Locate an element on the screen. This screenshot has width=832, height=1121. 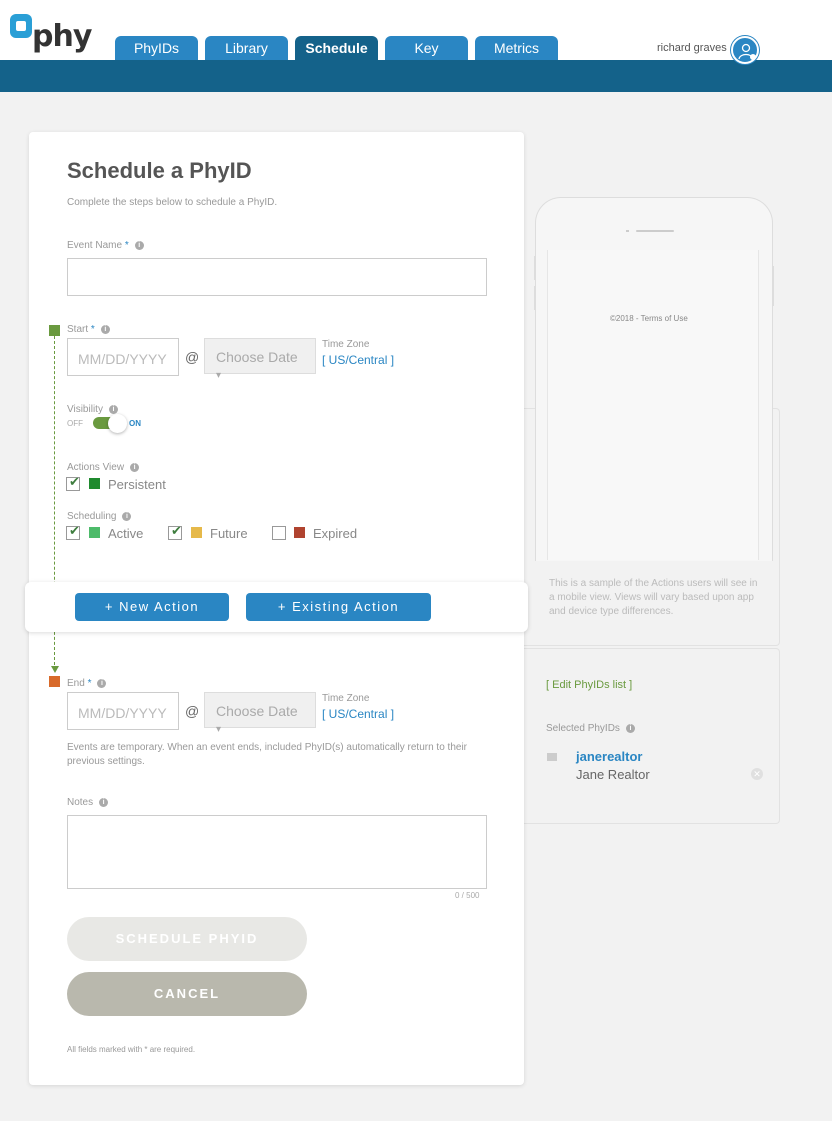
user-settings-icon is located at coordinates (745, 50).